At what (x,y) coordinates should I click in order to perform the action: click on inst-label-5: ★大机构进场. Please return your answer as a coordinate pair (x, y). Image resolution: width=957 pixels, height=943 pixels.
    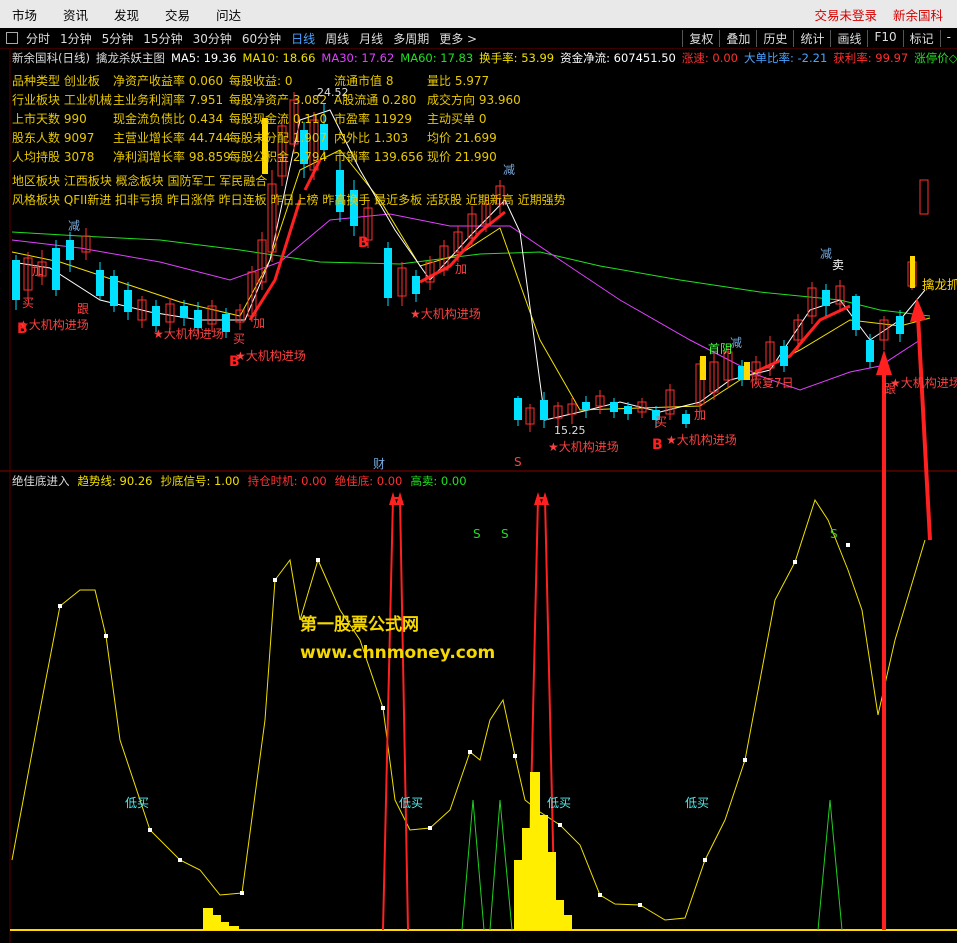
    Looking at the image, I should click on (583, 447).